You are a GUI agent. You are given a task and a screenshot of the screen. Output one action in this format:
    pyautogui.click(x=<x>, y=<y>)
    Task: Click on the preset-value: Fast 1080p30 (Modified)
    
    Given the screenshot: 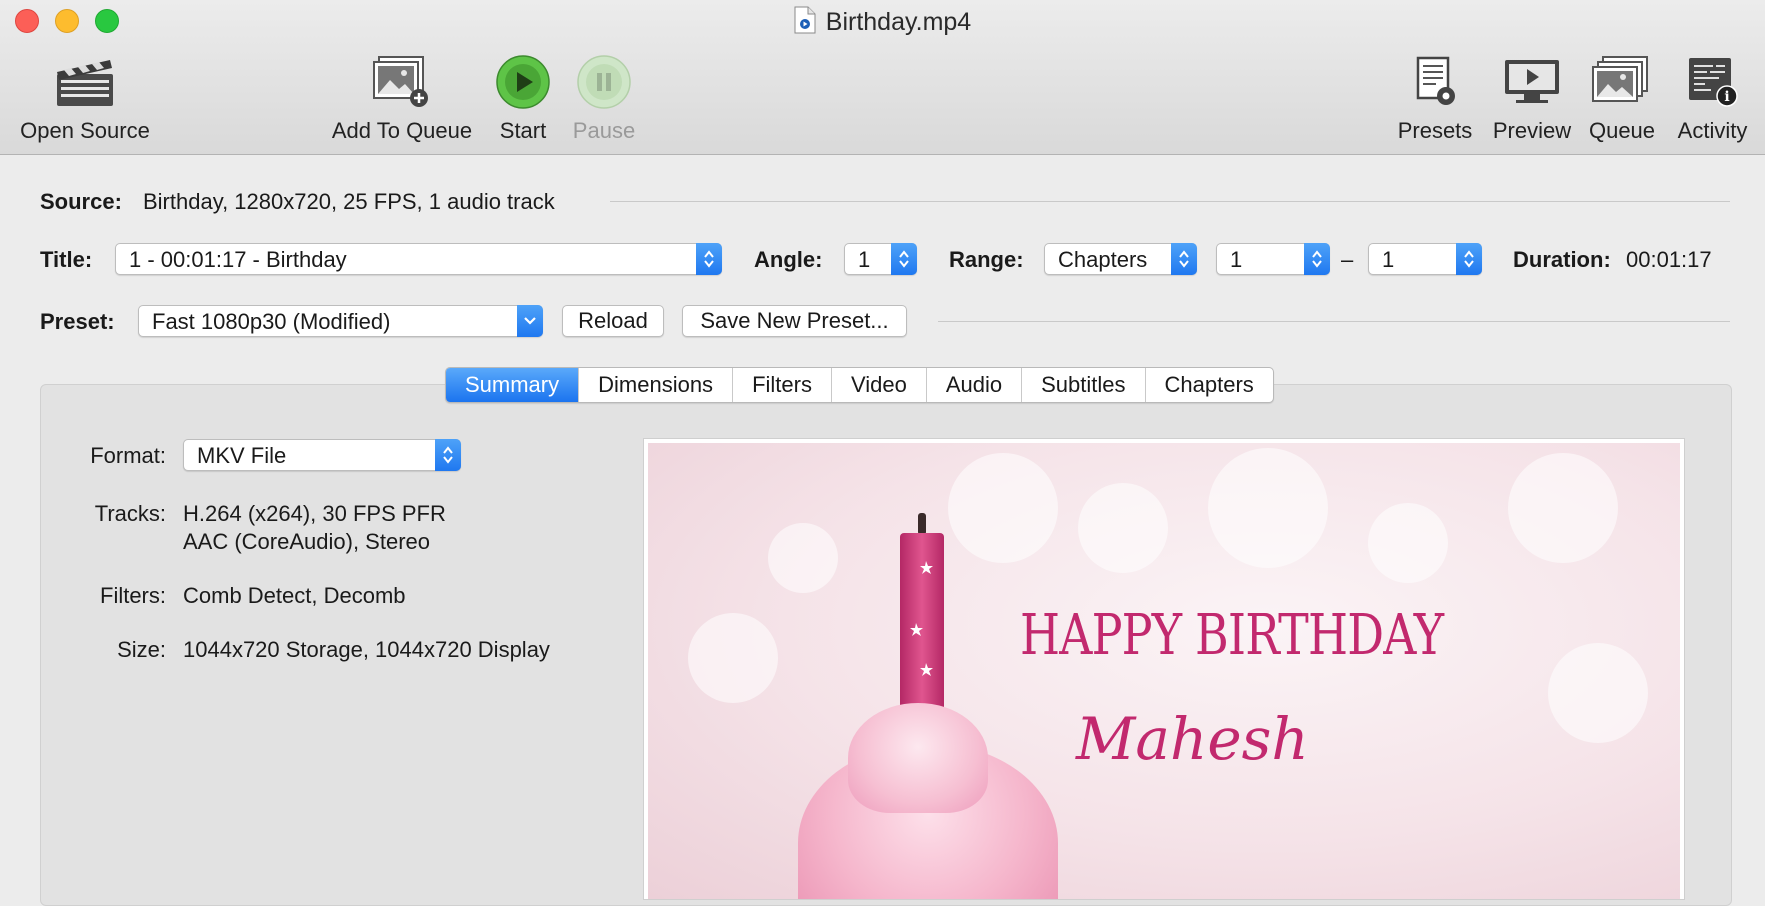 What is the action you would take?
    pyautogui.click(x=271, y=321)
    